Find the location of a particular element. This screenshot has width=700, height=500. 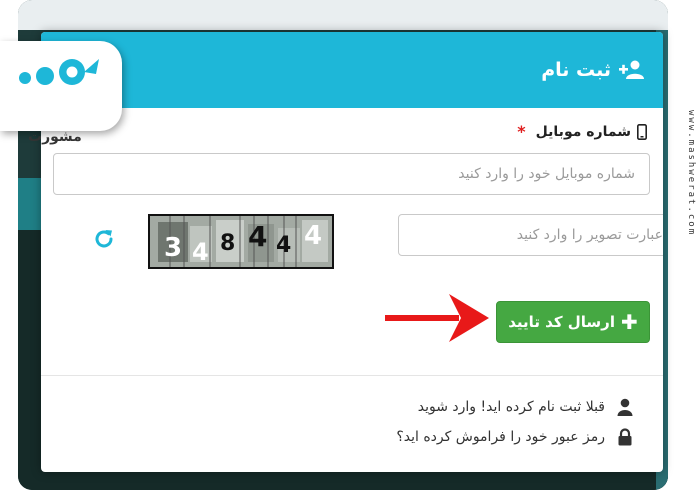

login-link: قبلا ثبت نام کرده اید! وارد شوید is located at coordinates (525, 407).